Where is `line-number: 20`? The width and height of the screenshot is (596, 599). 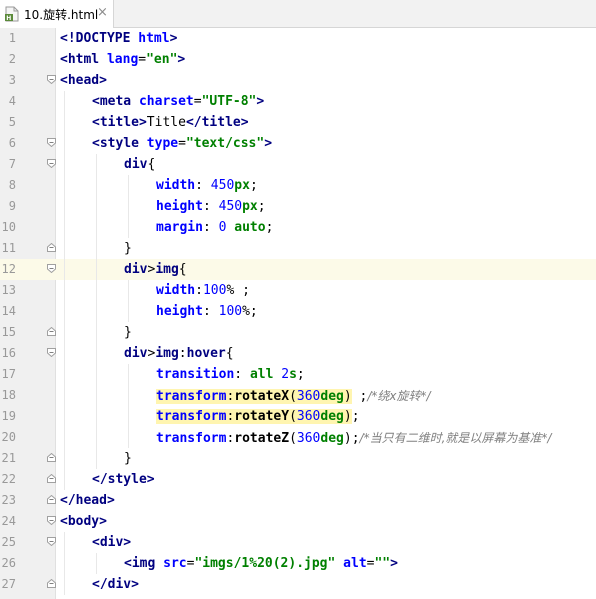
line-number: 20 is located at coordinates (8, 437).